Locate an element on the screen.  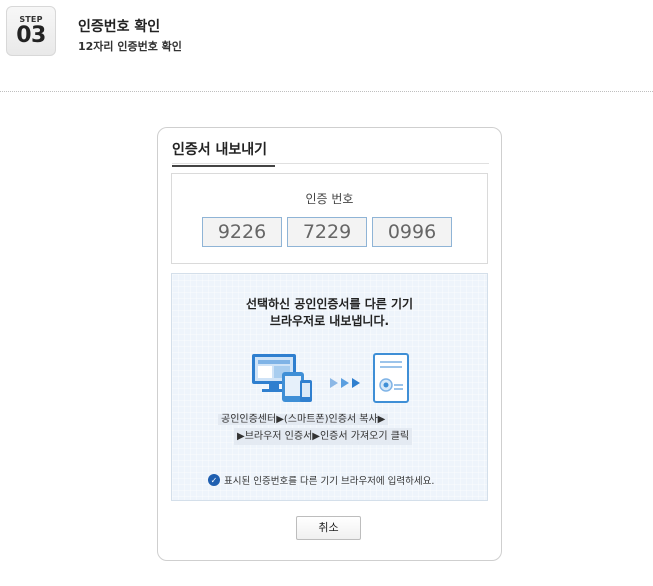
export-steps-line2: ▶브라우저 인증서▶인증서 가져오기 클릭 is located at coordinates (323, 436).